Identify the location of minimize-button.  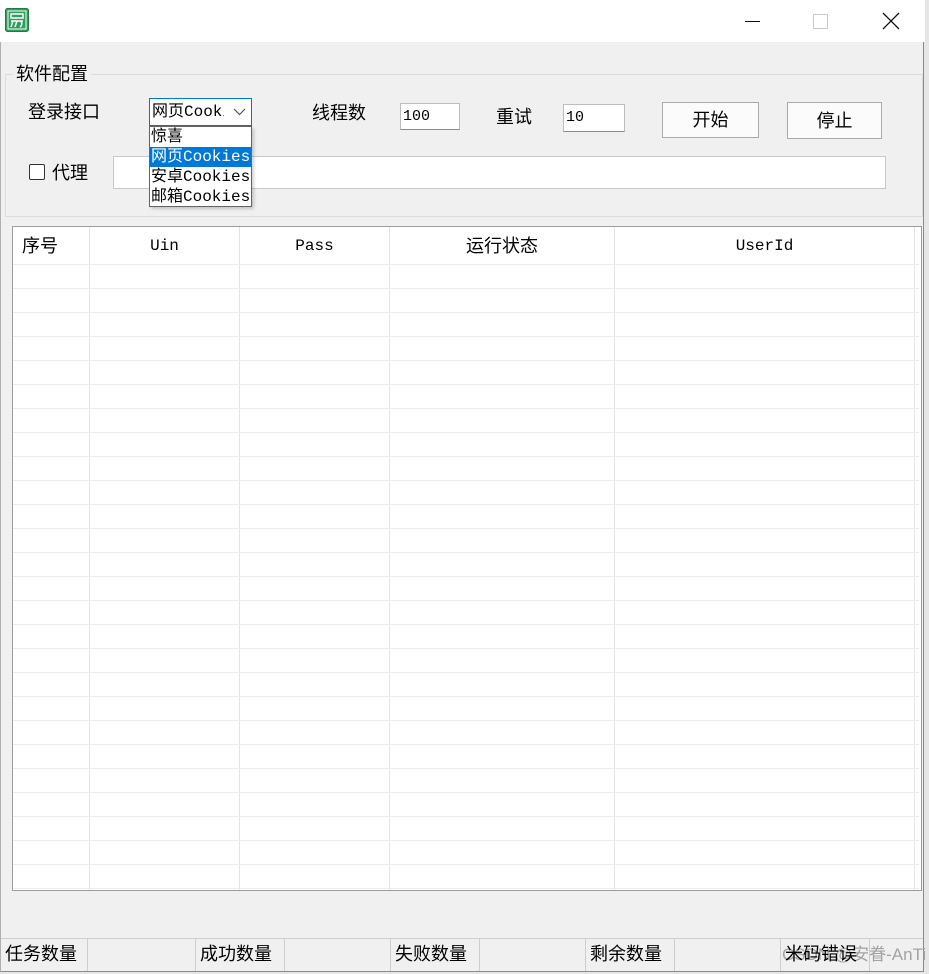
(752, 21).